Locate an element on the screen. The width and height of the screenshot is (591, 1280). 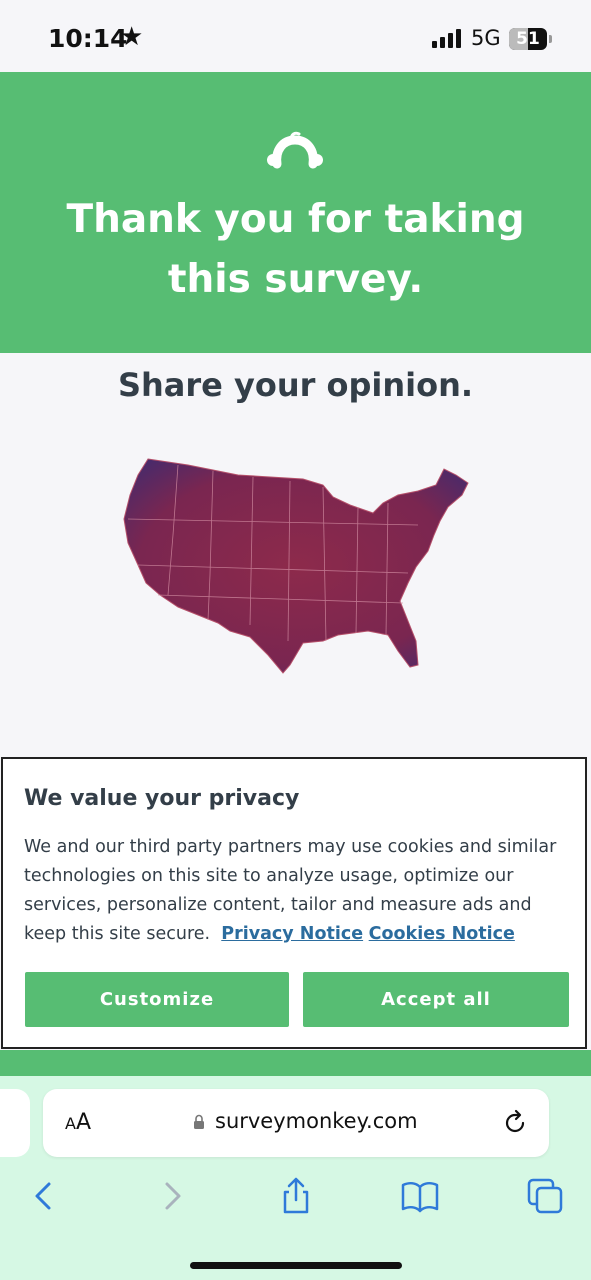
tabs-icon is located at coordinates (545, 1196).